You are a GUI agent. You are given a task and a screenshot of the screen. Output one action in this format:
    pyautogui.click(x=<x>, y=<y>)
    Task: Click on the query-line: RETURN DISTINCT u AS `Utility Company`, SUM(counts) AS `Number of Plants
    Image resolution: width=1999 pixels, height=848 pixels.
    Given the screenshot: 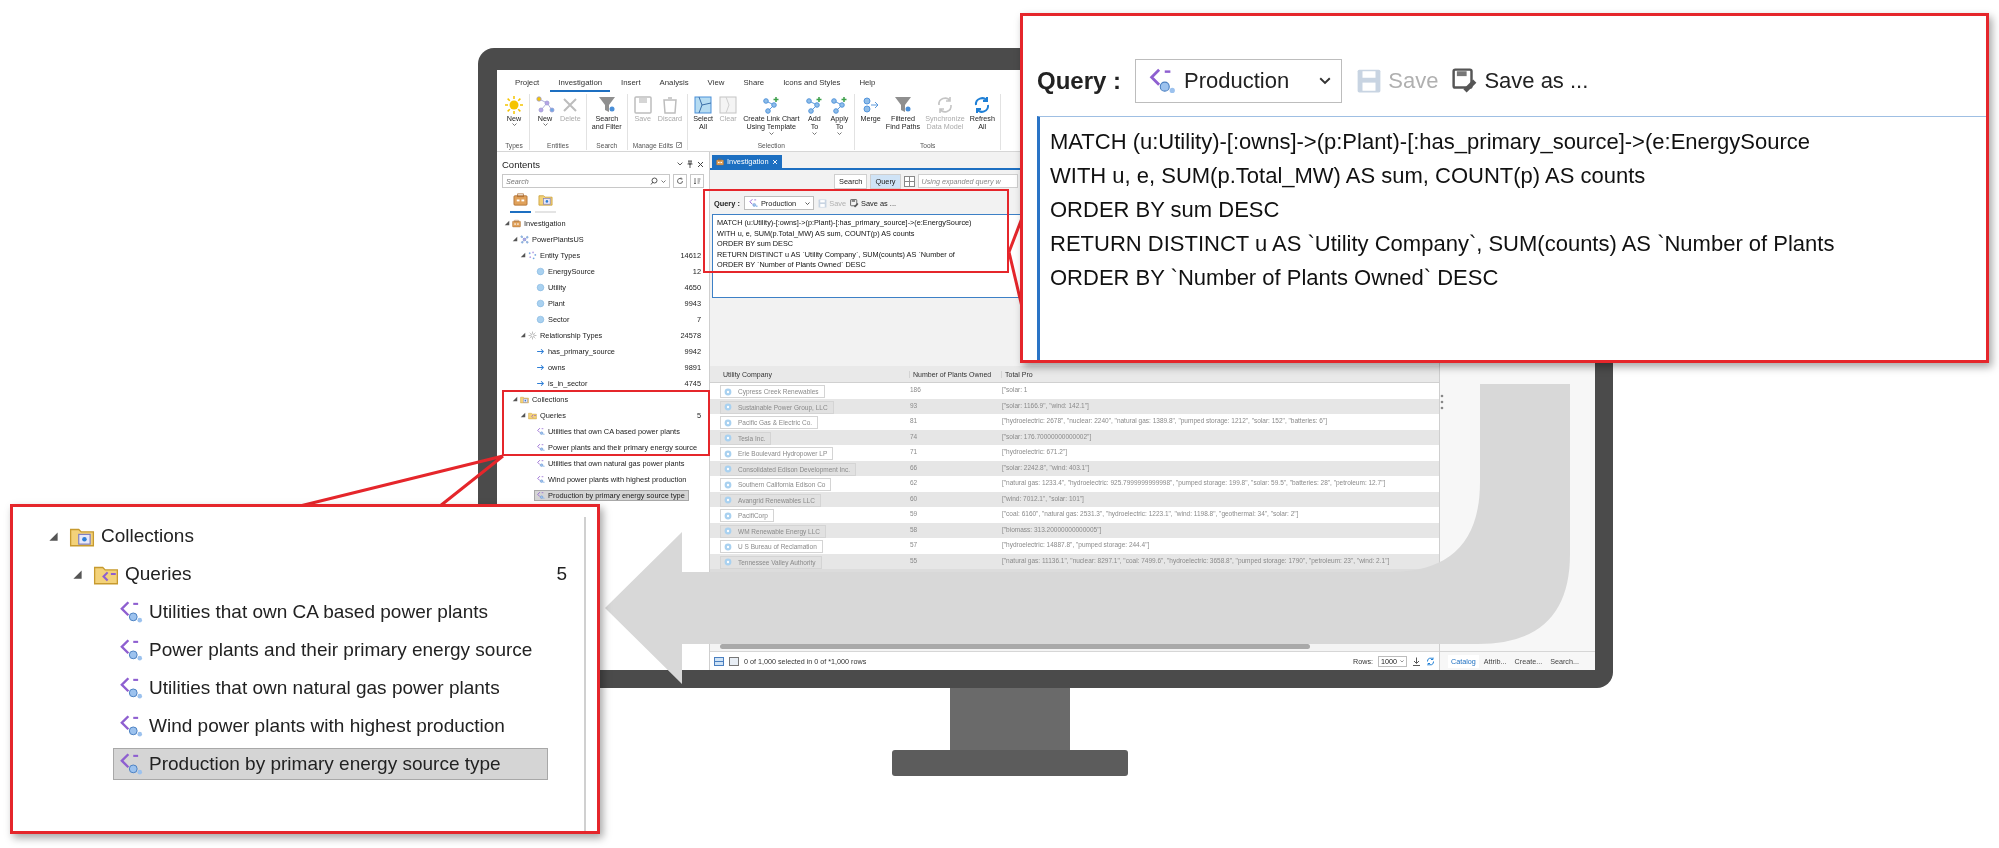 What is the action you would take?
    pyautogui.click(x=1442, y=244)
    